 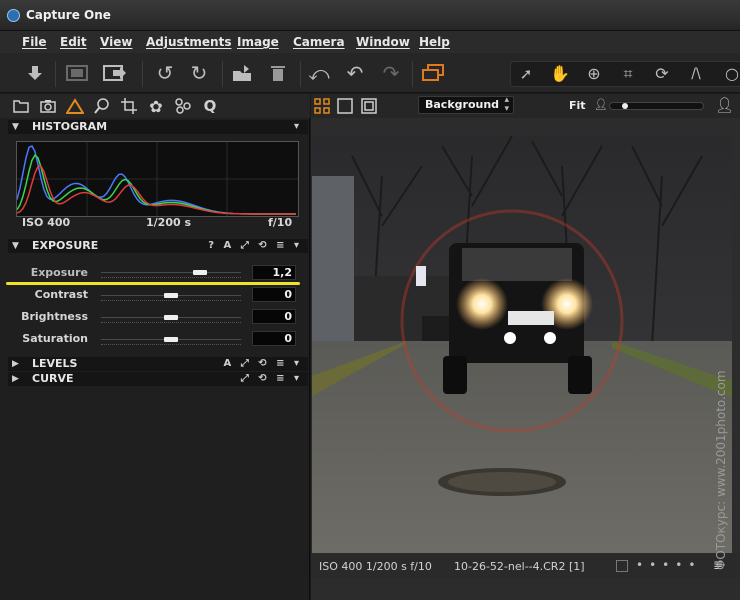 What do you see at coordinates (668, 565) in the screenshot?
I see `rating-stars: •••••` at bounding box center [668, 565].